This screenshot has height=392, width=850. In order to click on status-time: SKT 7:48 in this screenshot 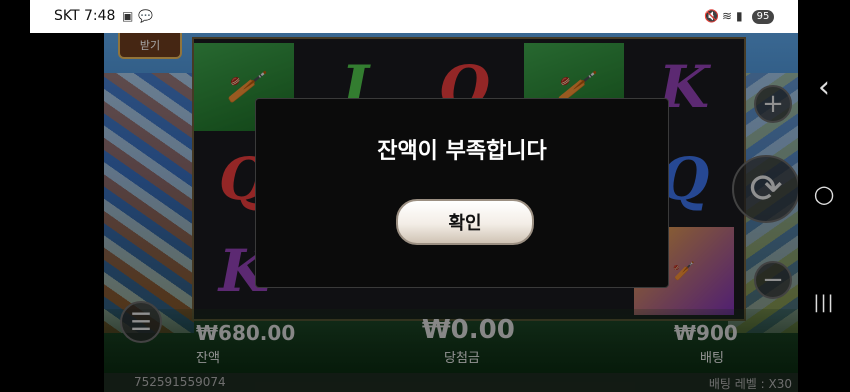, I will do `click(85, 16)`.